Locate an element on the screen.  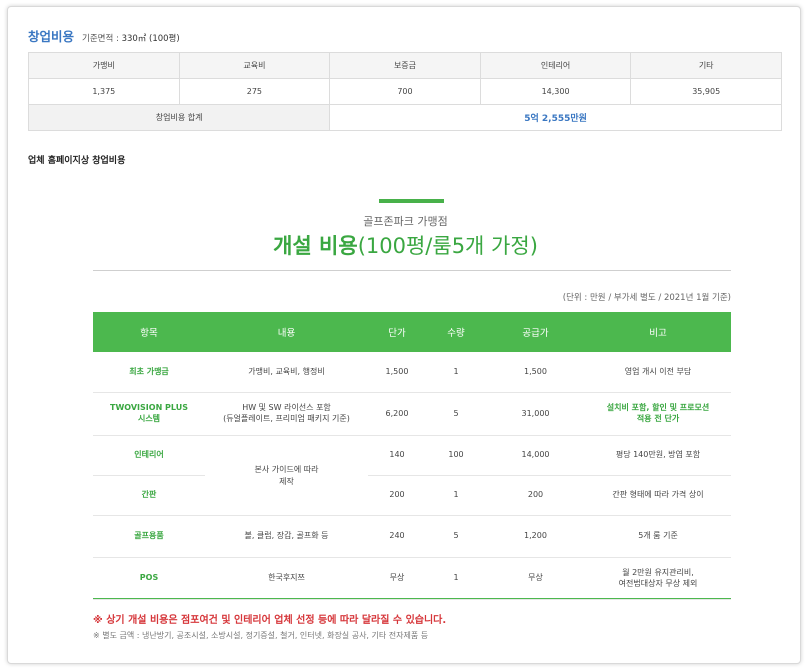
summary-value-row: 1,375 275 700 14,300 35,905 is located at coordinates (405, 91).